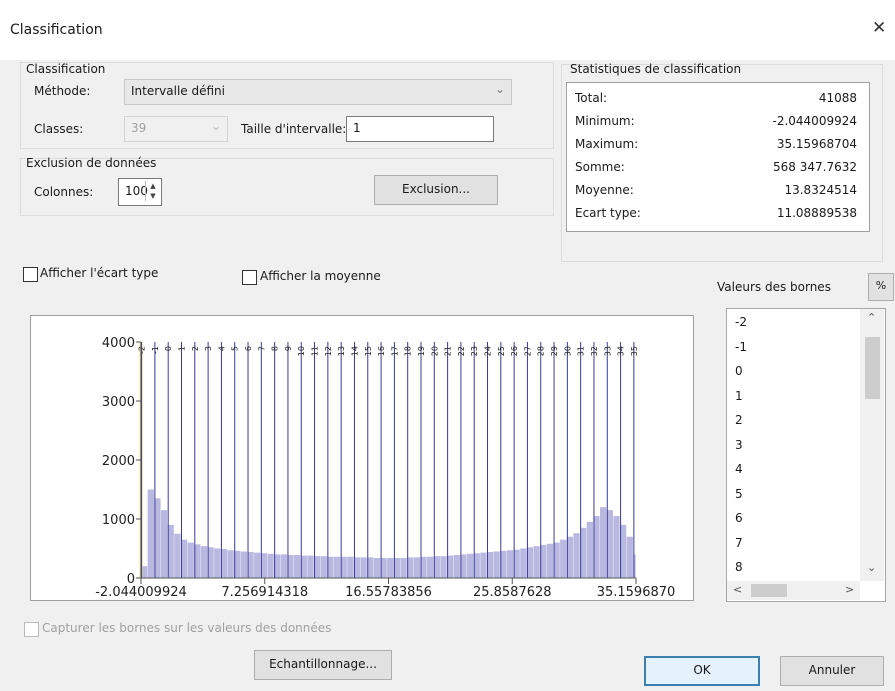 Image resolution: width=895 pixels, height=691 pixels. What do you see at coordinates (702, 671) in the screenshot?
I see `ok-button: OK` at bounding box center [702, 671].